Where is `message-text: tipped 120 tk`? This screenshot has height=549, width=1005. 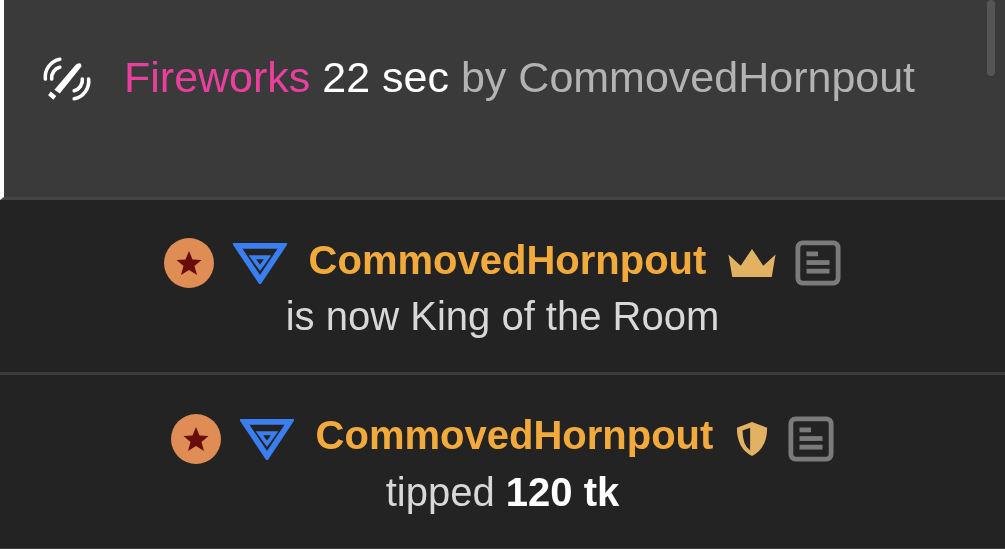
message-text: tipped 120 tk is located at coordinates (502, 492).